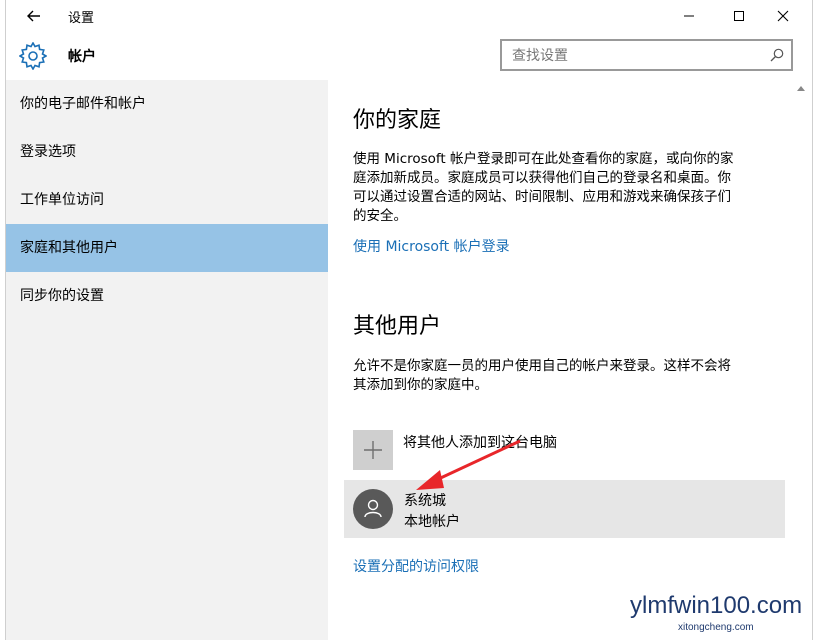  What do you see at coordinates (409, 56) in the screenshot?
I see `page-header: 帐户` at bounding box center [409, 56].